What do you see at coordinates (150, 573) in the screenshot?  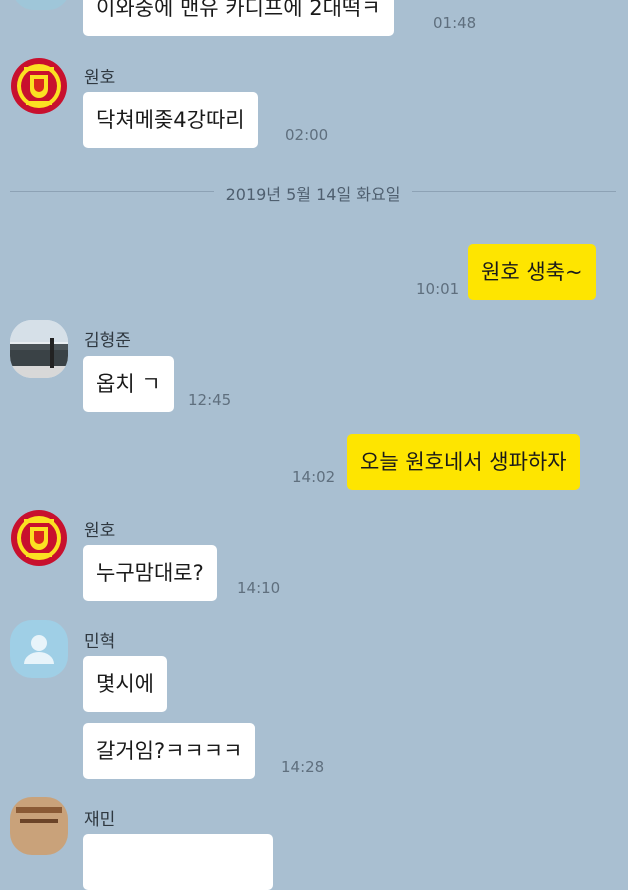 I see `message-bubble: 누구맘대로?` at bounding box center [150, 573].